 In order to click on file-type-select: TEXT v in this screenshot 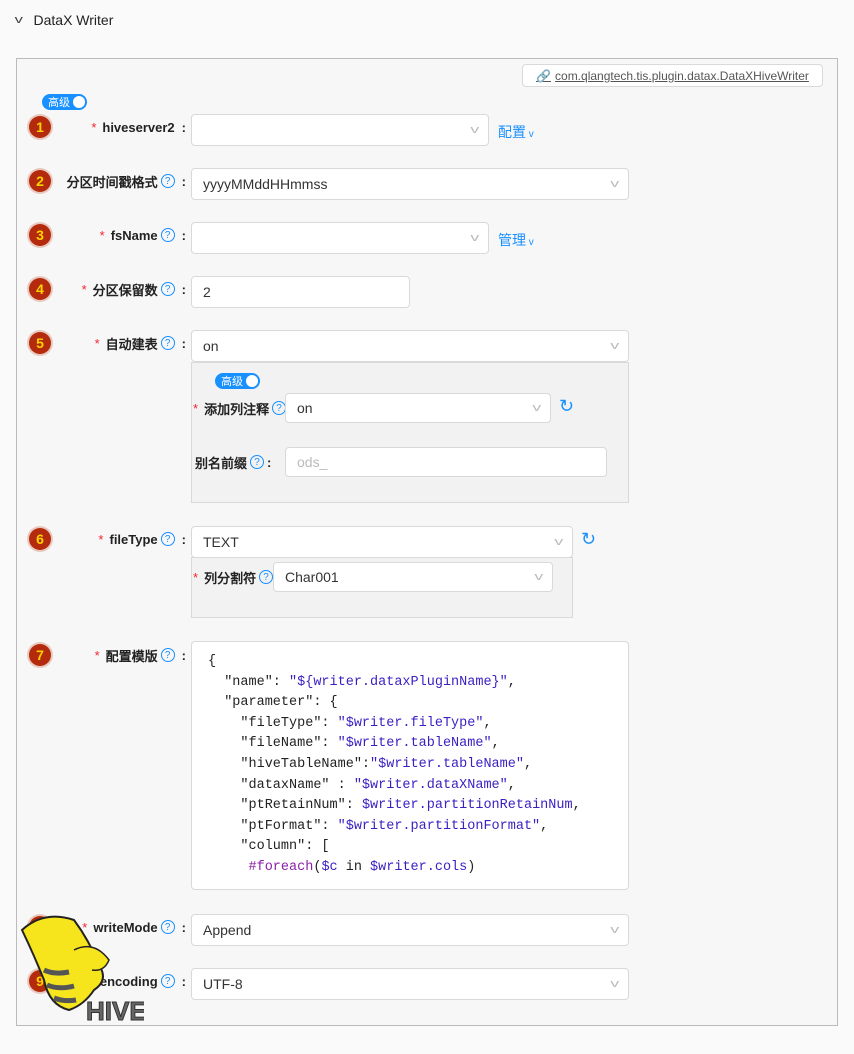, I will do `click(382, 542)`.